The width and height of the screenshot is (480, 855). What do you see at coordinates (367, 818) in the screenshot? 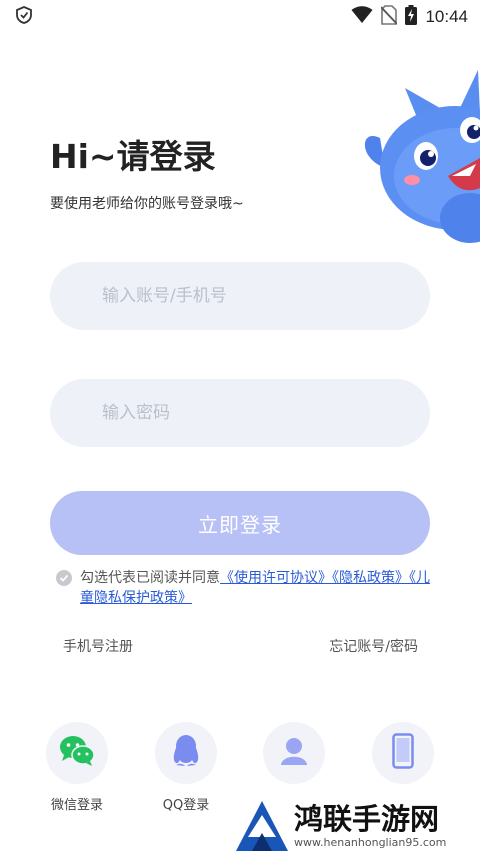
I see `watermark-title: 鸿联手游网` at bounding box center [367, 818].